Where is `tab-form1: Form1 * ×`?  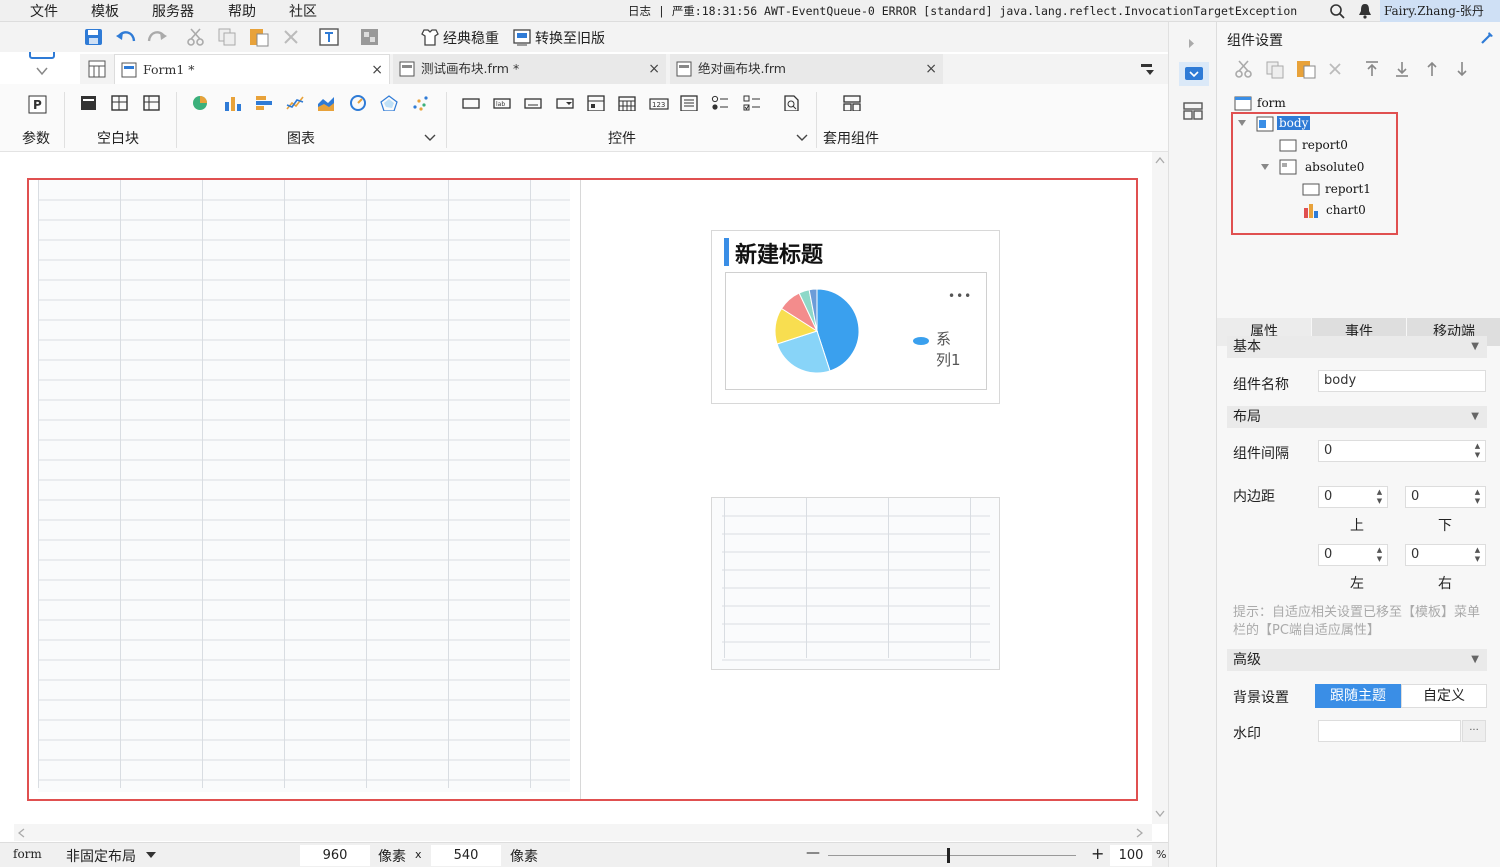 tab-form1: Form1 * × is located at coordinates (252, 69).